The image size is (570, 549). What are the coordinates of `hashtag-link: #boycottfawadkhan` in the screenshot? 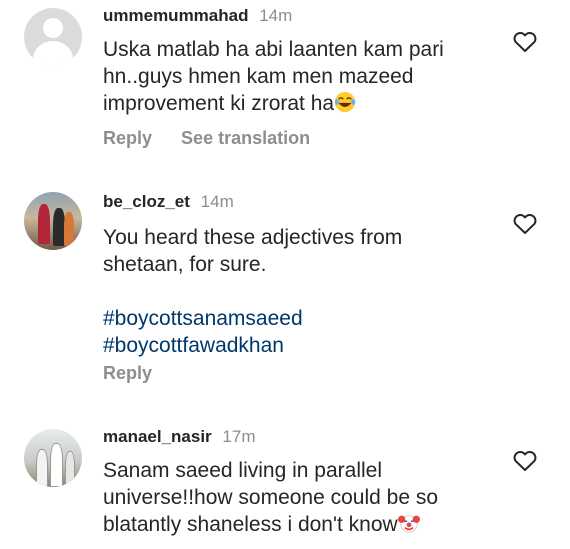 It's located at (303, 345).